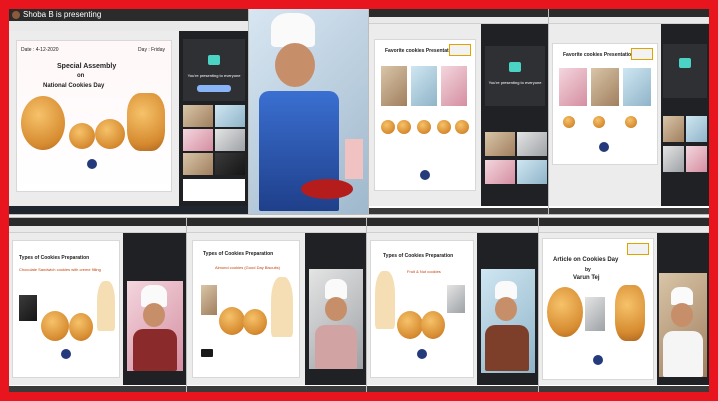 Image resolution: width=718 pixels, height=401 pixels. What do you see at coordinates (354, 159) in the screenshot?
I see `wall-decor` at bounding box center [354, 159].